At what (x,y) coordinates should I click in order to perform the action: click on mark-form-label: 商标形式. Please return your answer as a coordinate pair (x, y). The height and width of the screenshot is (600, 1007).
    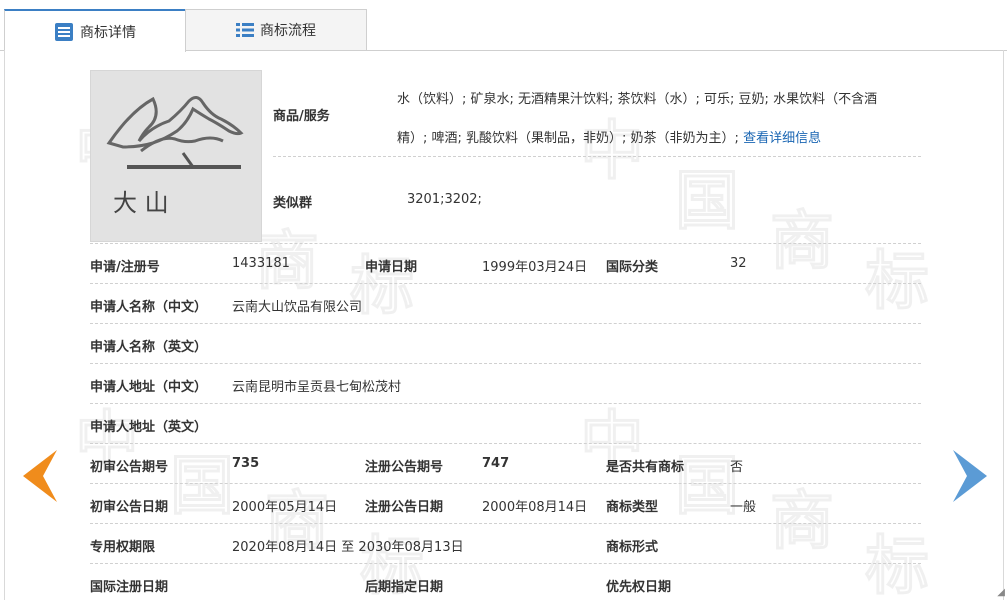
    Looking at the image, I should click on (632, 547).